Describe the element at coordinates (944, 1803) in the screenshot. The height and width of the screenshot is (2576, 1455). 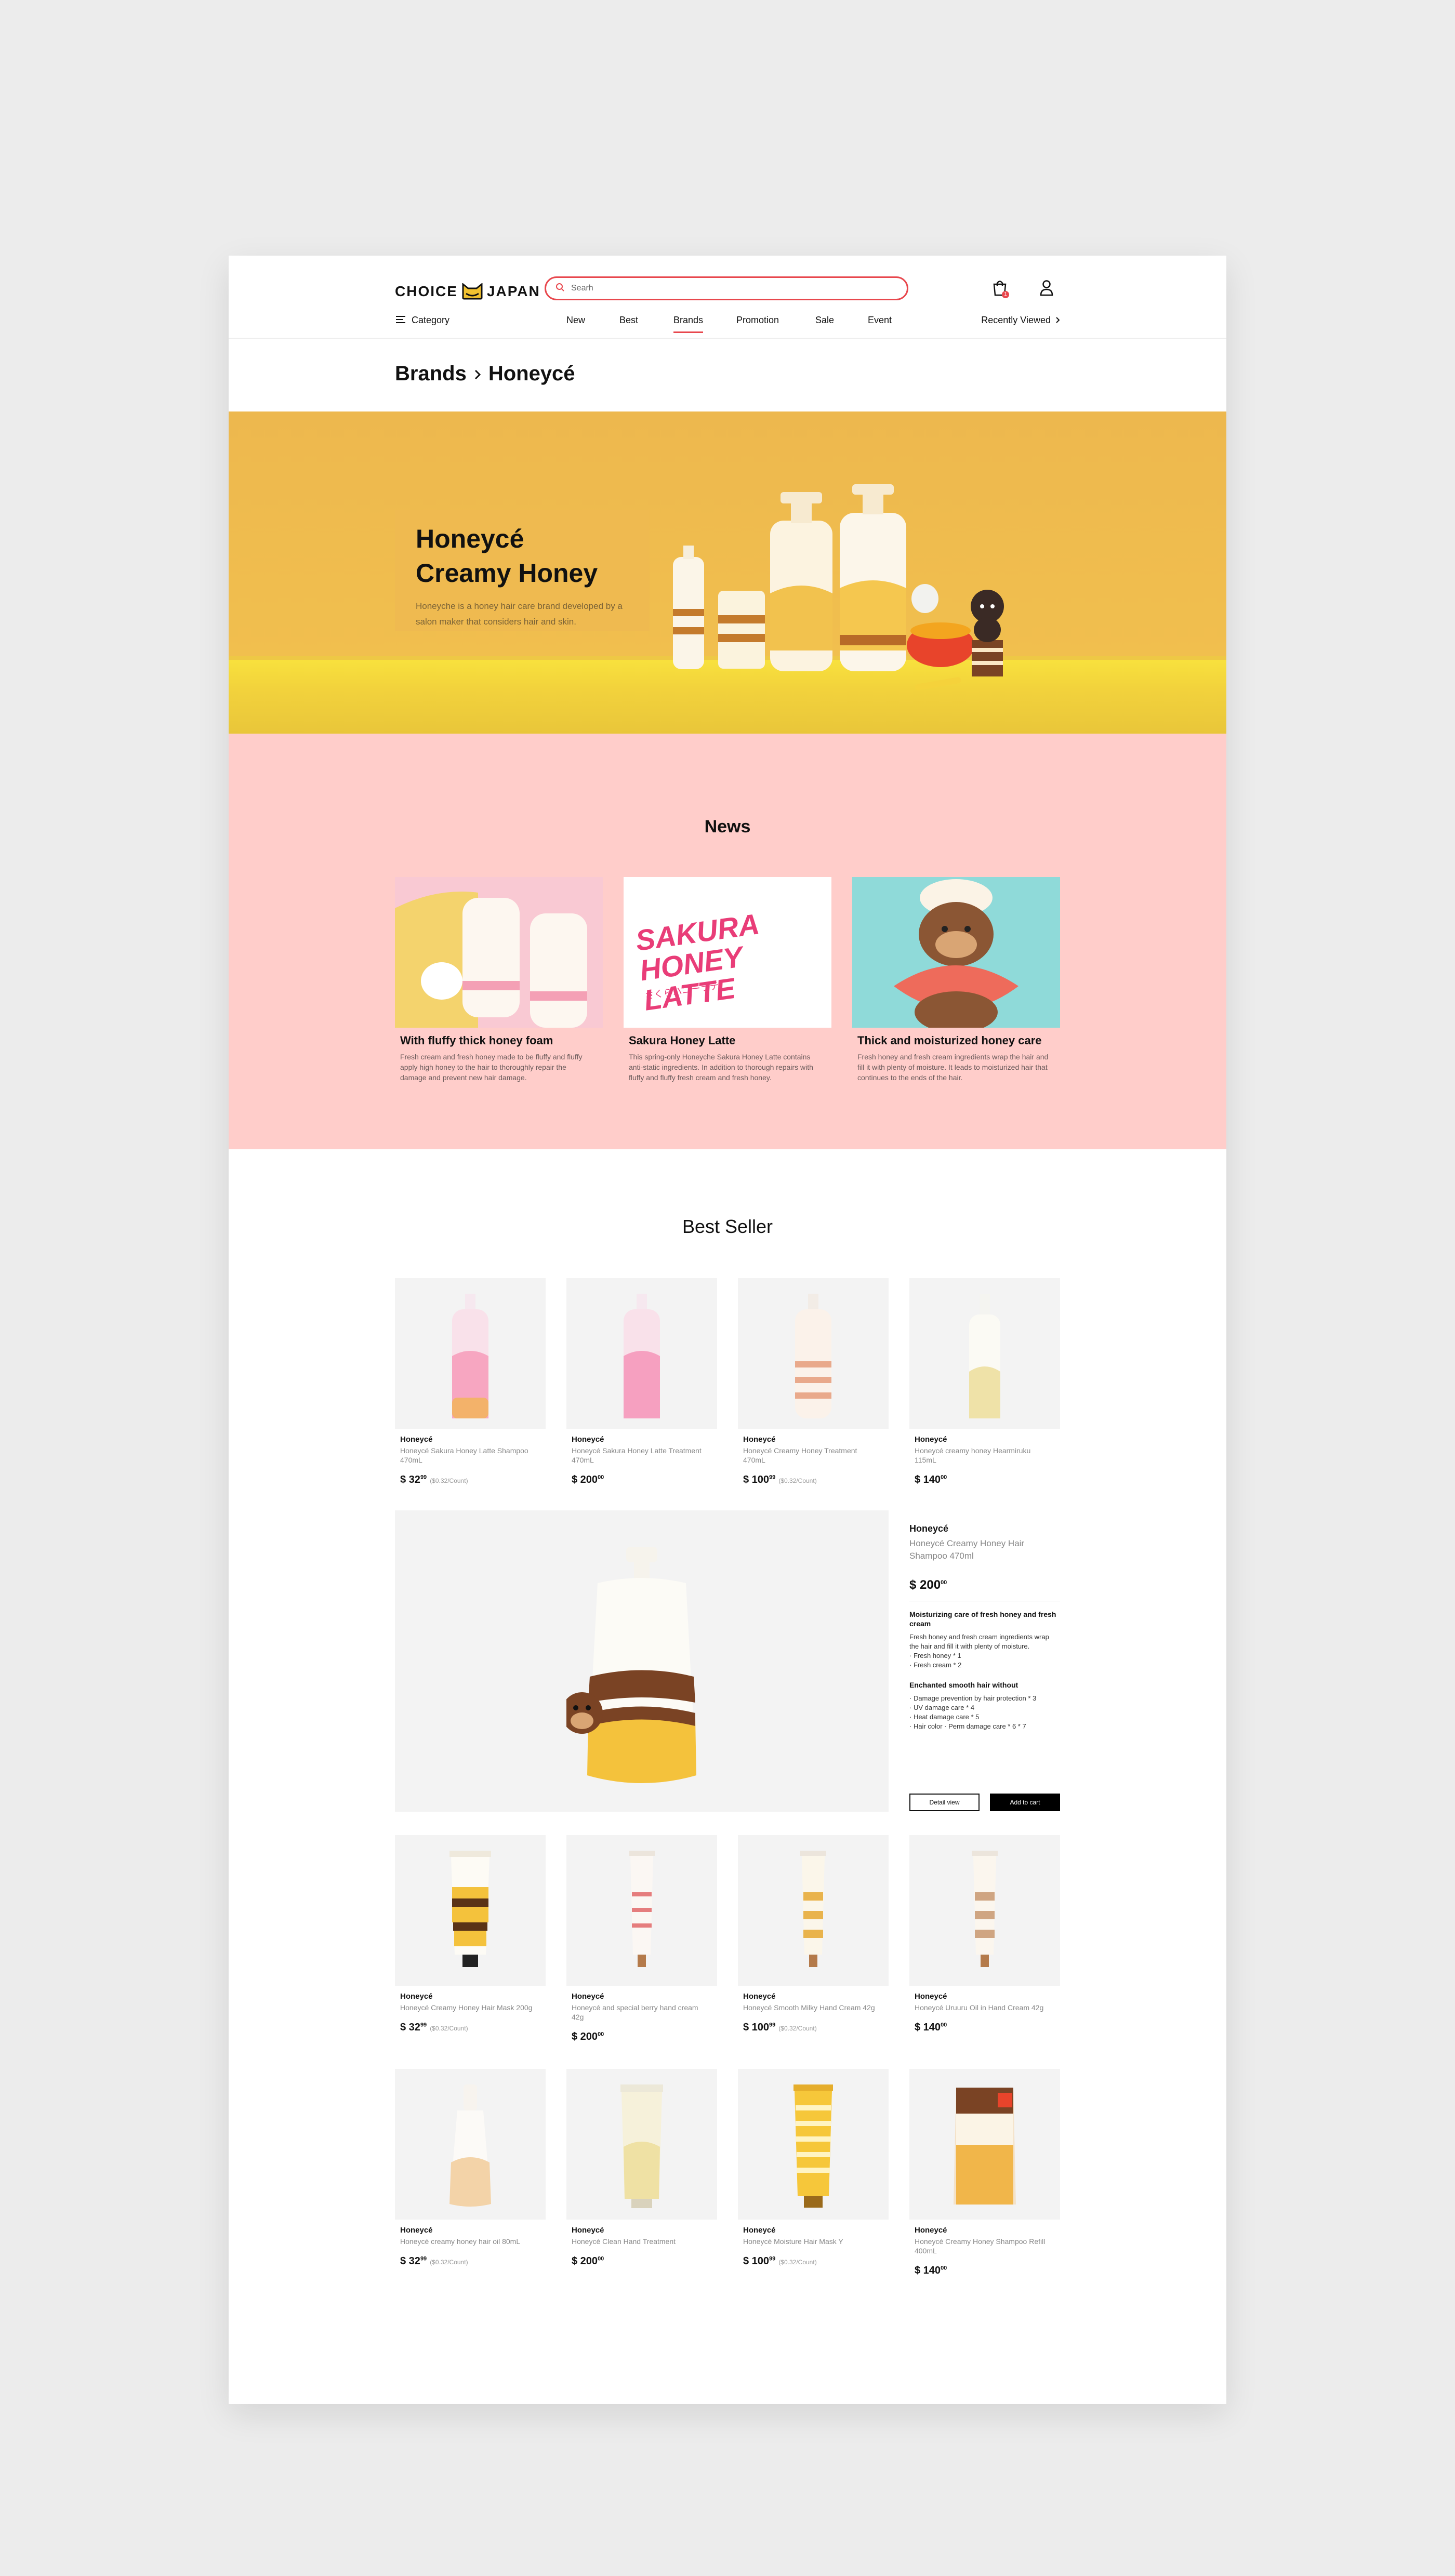
I see `detail-view-button: Detail view` at that location.